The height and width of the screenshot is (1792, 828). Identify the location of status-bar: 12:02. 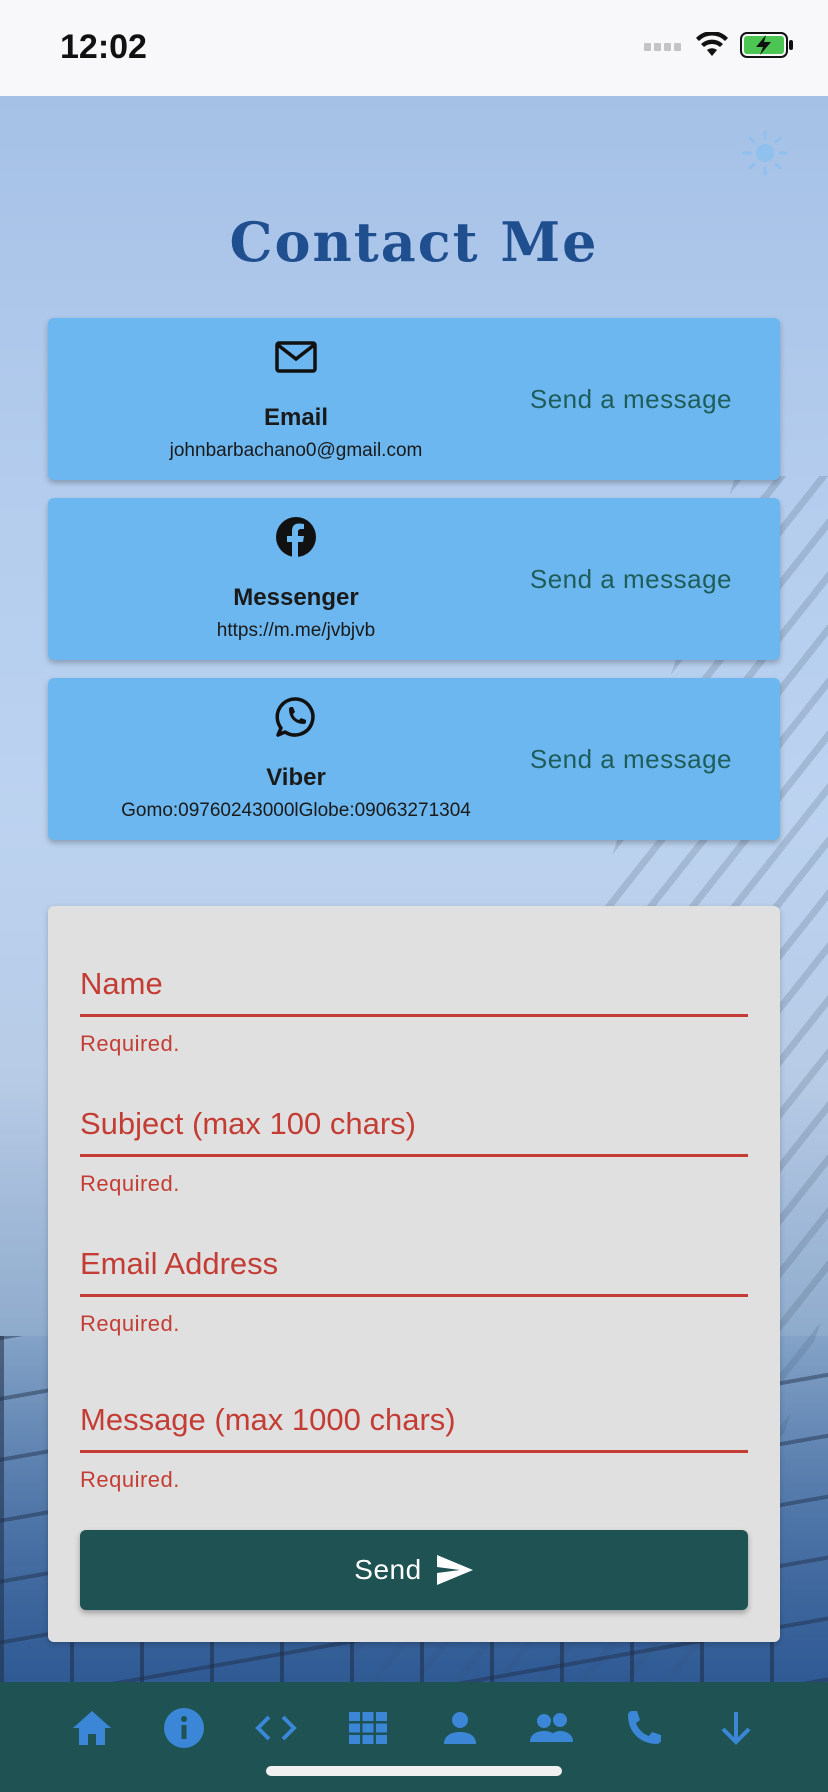
(414, 48).